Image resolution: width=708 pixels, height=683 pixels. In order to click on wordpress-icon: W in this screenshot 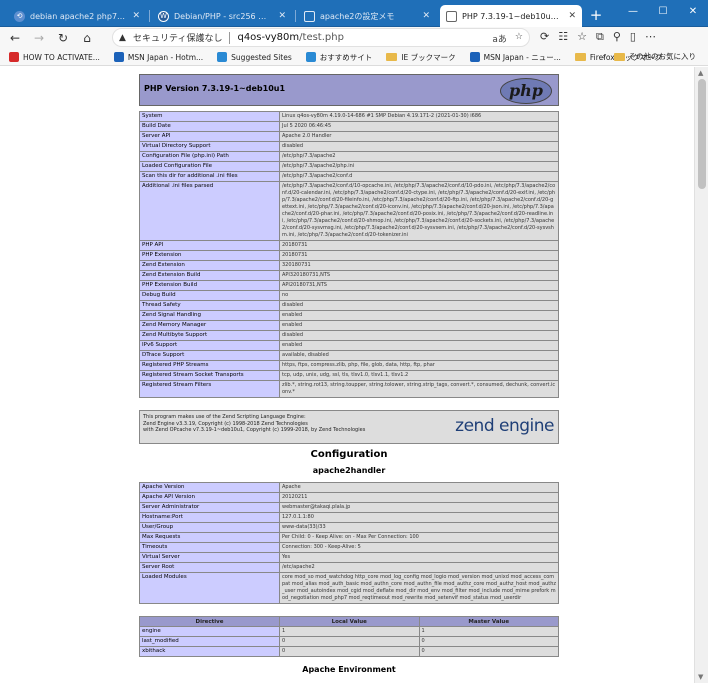, I will do `click(163, 16)`.